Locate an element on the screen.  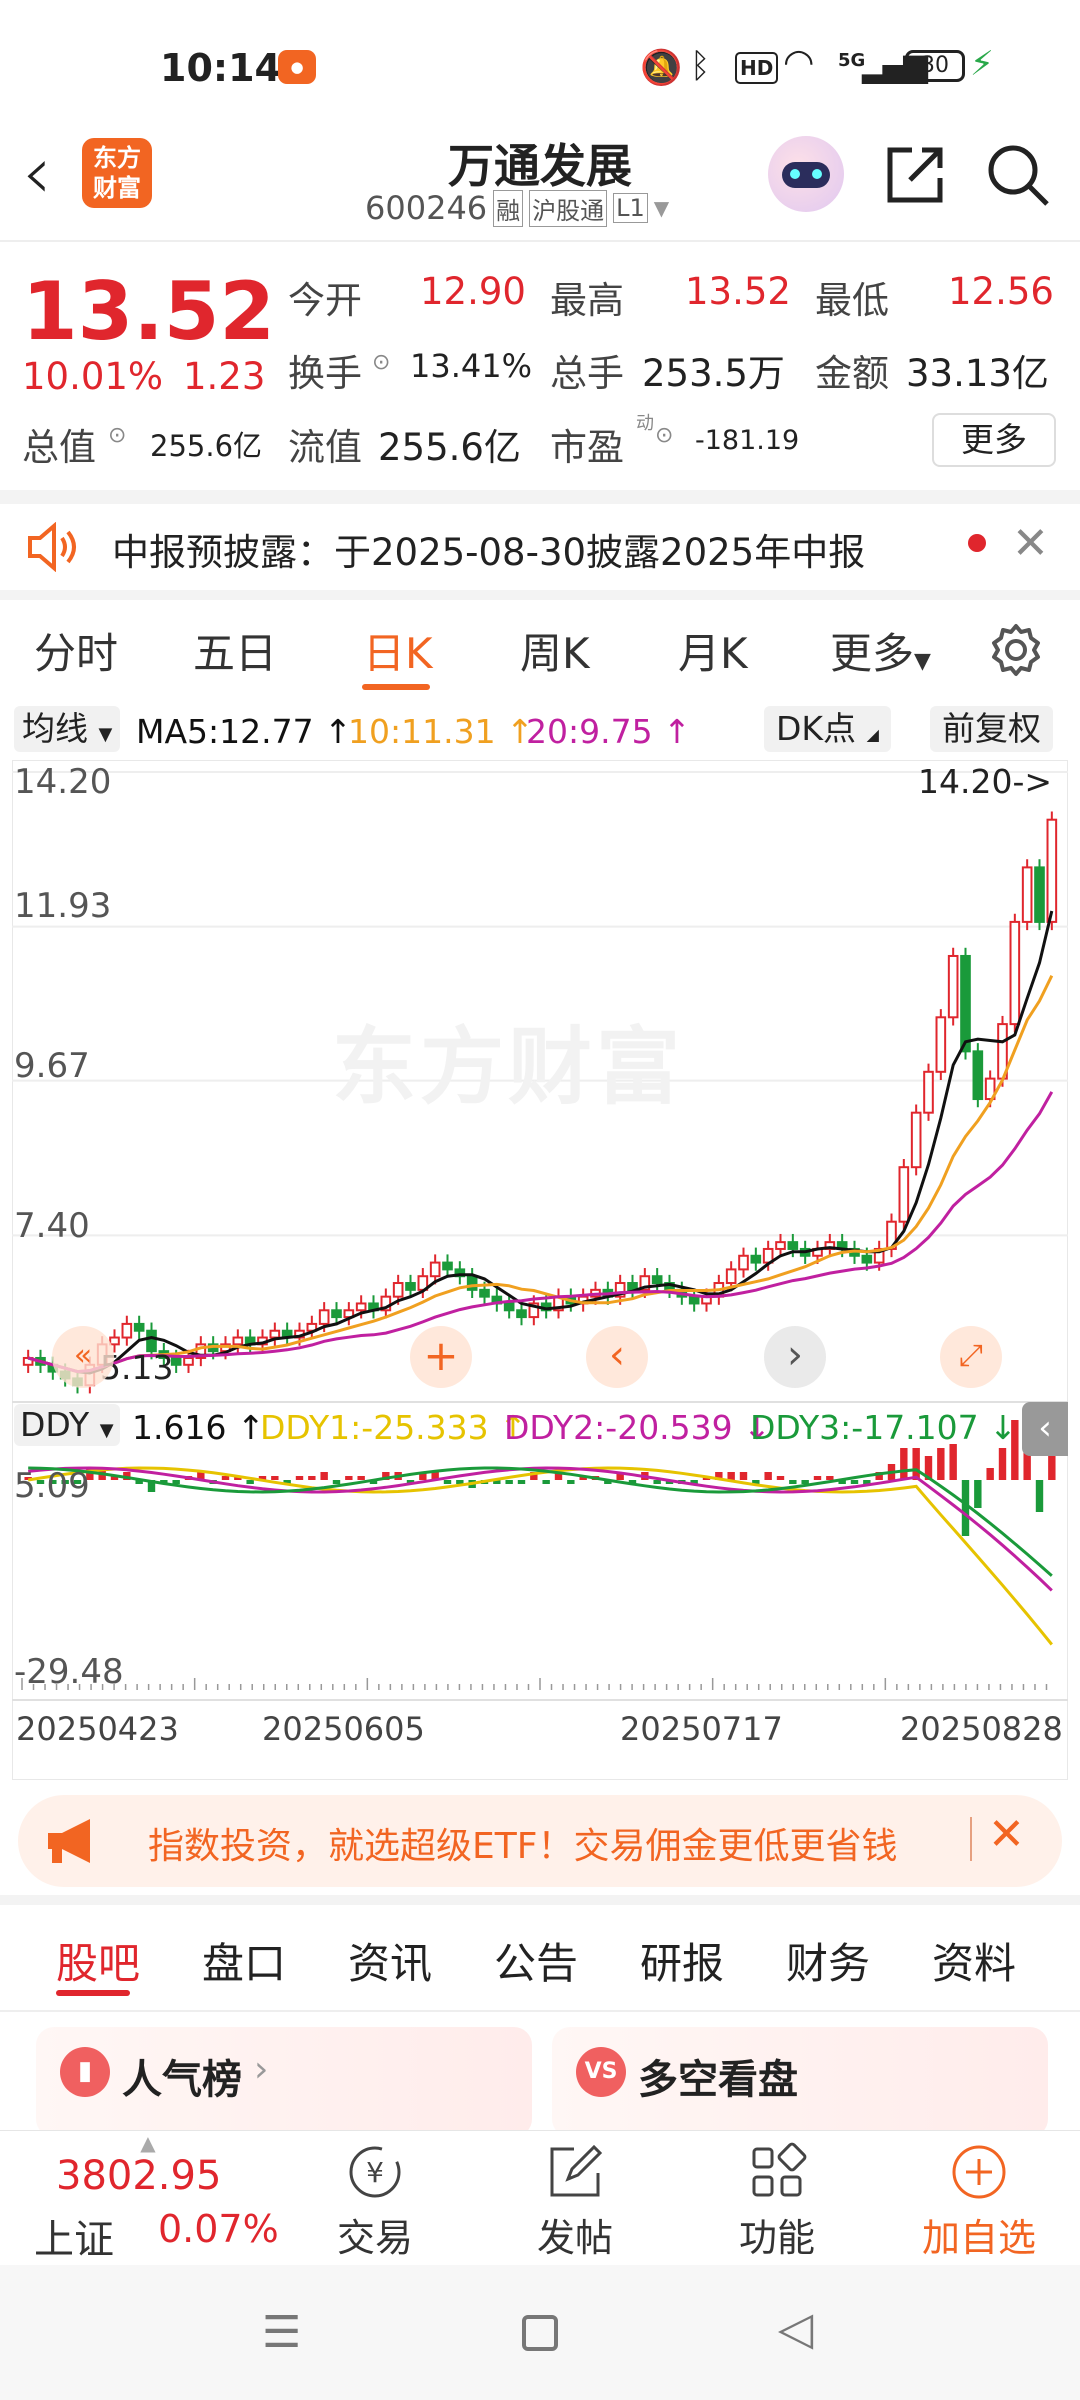
dk-label: DK点 is located at coordinates (816, 728).